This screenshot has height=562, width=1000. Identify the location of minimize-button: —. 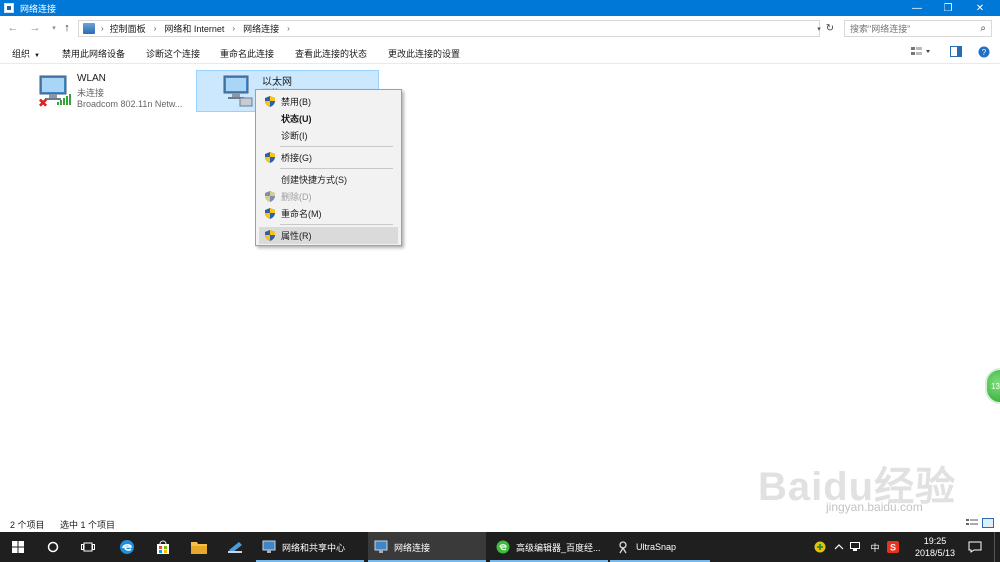
(917, 8).